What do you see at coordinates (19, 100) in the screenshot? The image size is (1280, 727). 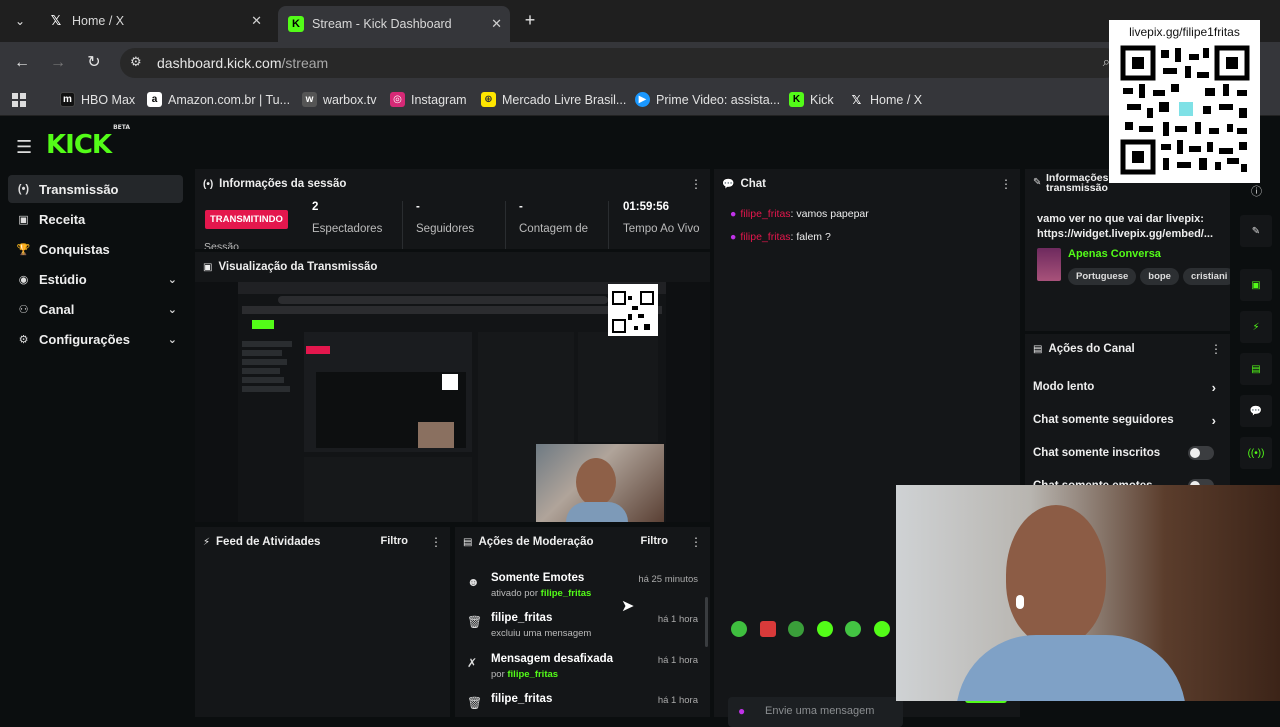 I see `apps-grid-icon` at bounding box center [19, 100].